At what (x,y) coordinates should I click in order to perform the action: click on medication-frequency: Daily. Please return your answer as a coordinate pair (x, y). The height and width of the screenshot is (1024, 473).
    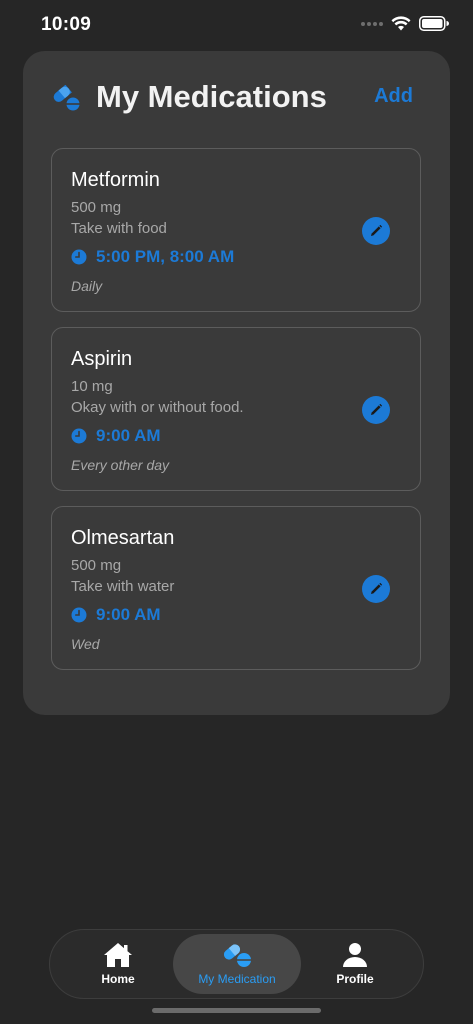
    Looking at the image, I should click on (87, 286).